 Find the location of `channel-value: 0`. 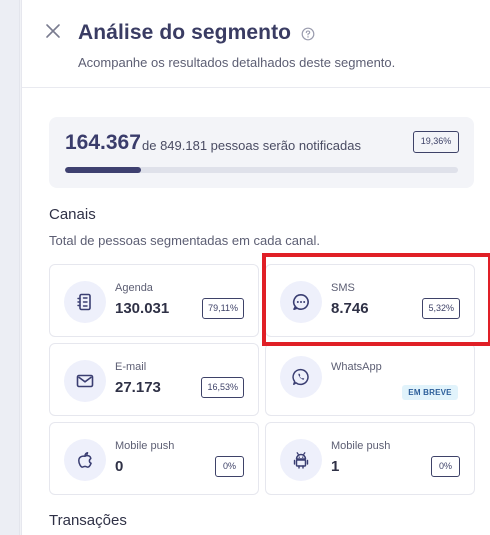

channel-value: 0 is located at coordinates (119, 466).